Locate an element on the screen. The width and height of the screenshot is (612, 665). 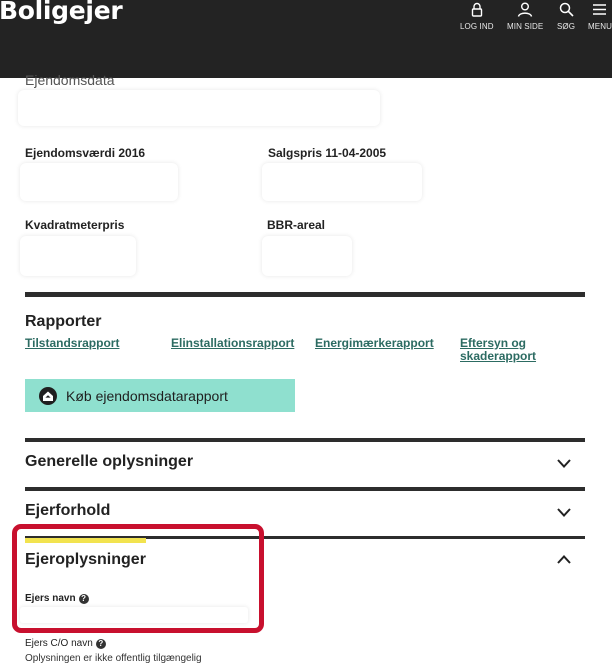
nav-login-label: LOG IND is located at coordinates (477, 26).